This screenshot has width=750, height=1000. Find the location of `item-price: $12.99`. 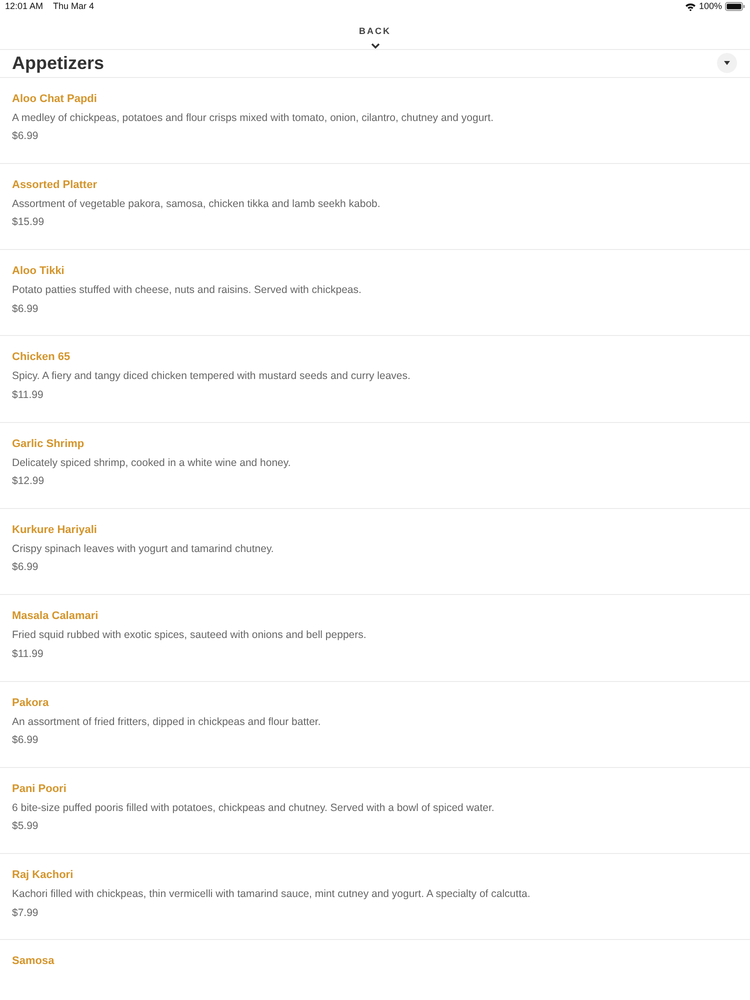

item-price: $12.99 is located at coordinates (28, 482).